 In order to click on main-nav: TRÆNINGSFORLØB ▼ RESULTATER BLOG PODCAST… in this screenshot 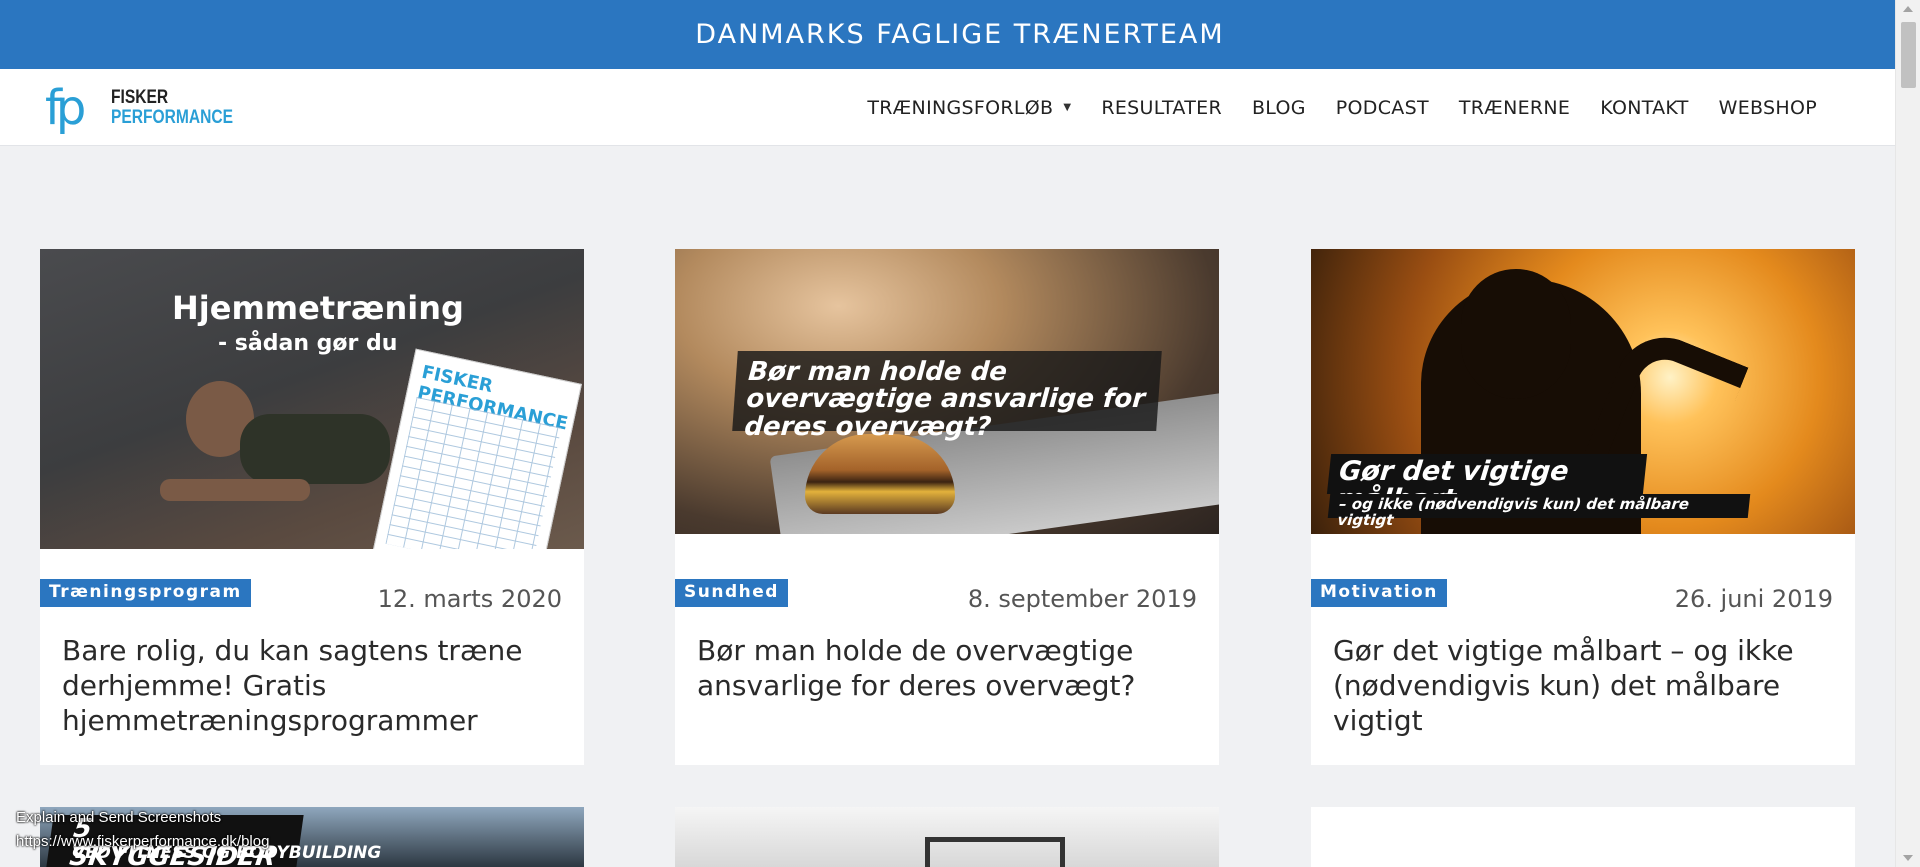, I will do `click(1327, 107)`.